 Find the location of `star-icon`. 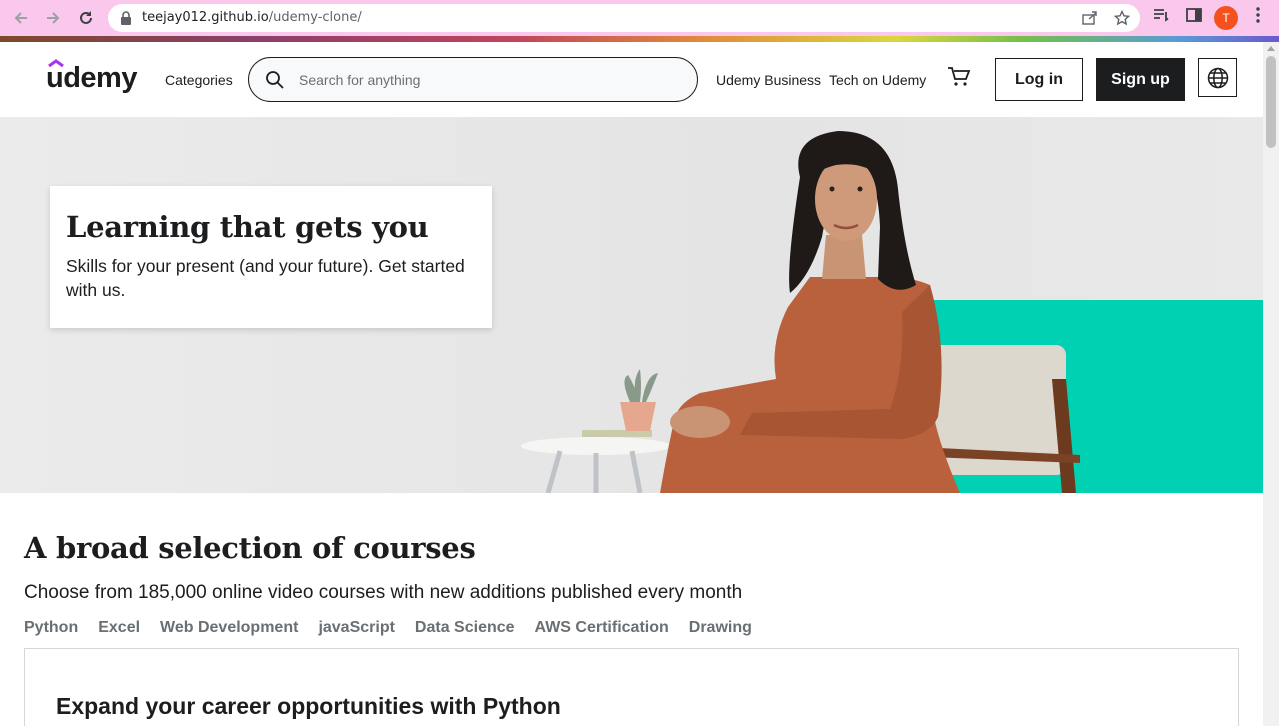

star-icon is located at coordinates (1122, 20).